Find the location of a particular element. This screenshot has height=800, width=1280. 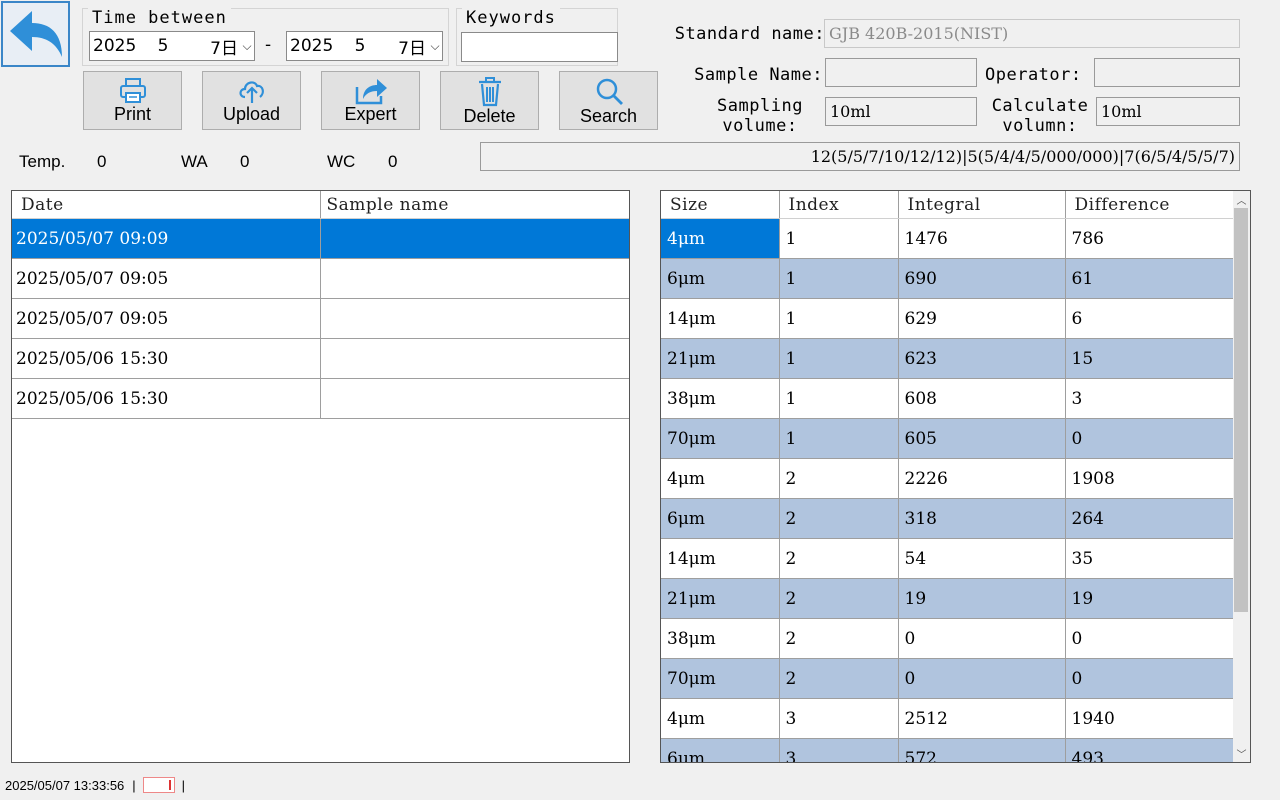

table-row: 4μm 2 2226 1908 is located at coordinates (947, 478).